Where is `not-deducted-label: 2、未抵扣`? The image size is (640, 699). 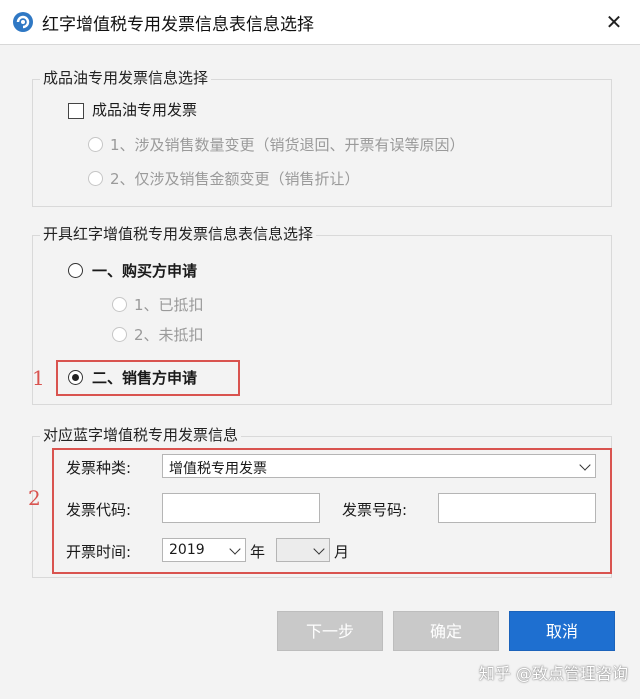 not-deducted-label: 2、未抵扣 is located at coordinates (169, 335).